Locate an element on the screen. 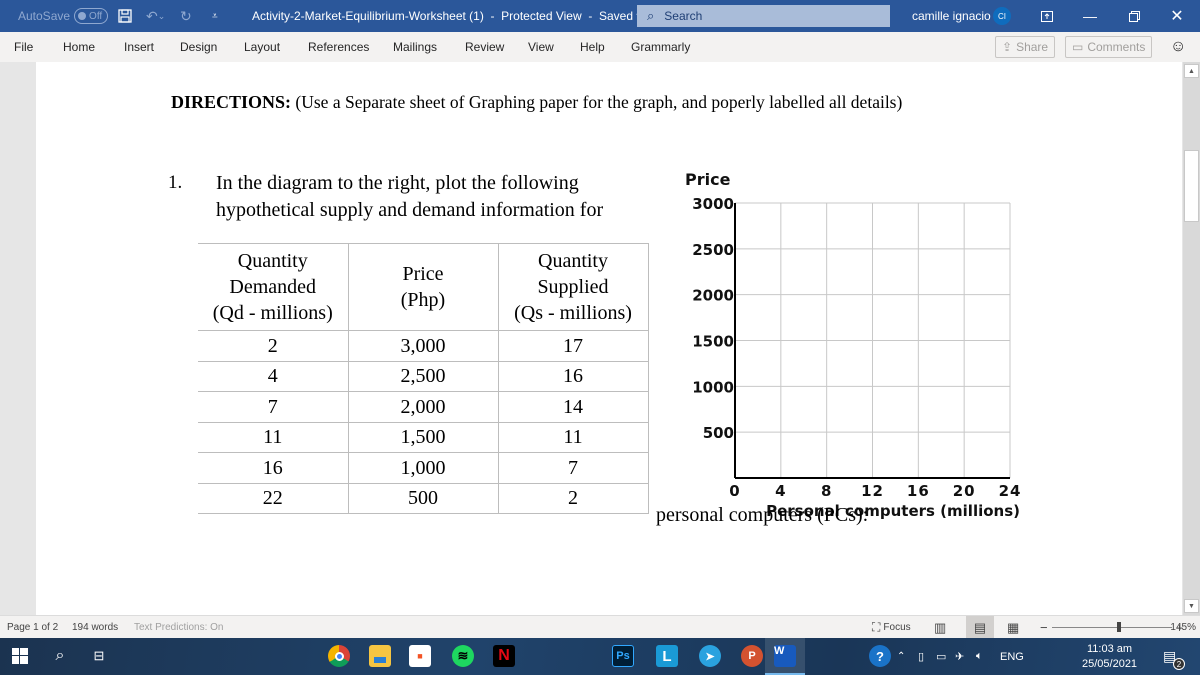 The height and width of the screenshot is (675, 1200). notification-count: 2 is located at coordinates (1179, 664).